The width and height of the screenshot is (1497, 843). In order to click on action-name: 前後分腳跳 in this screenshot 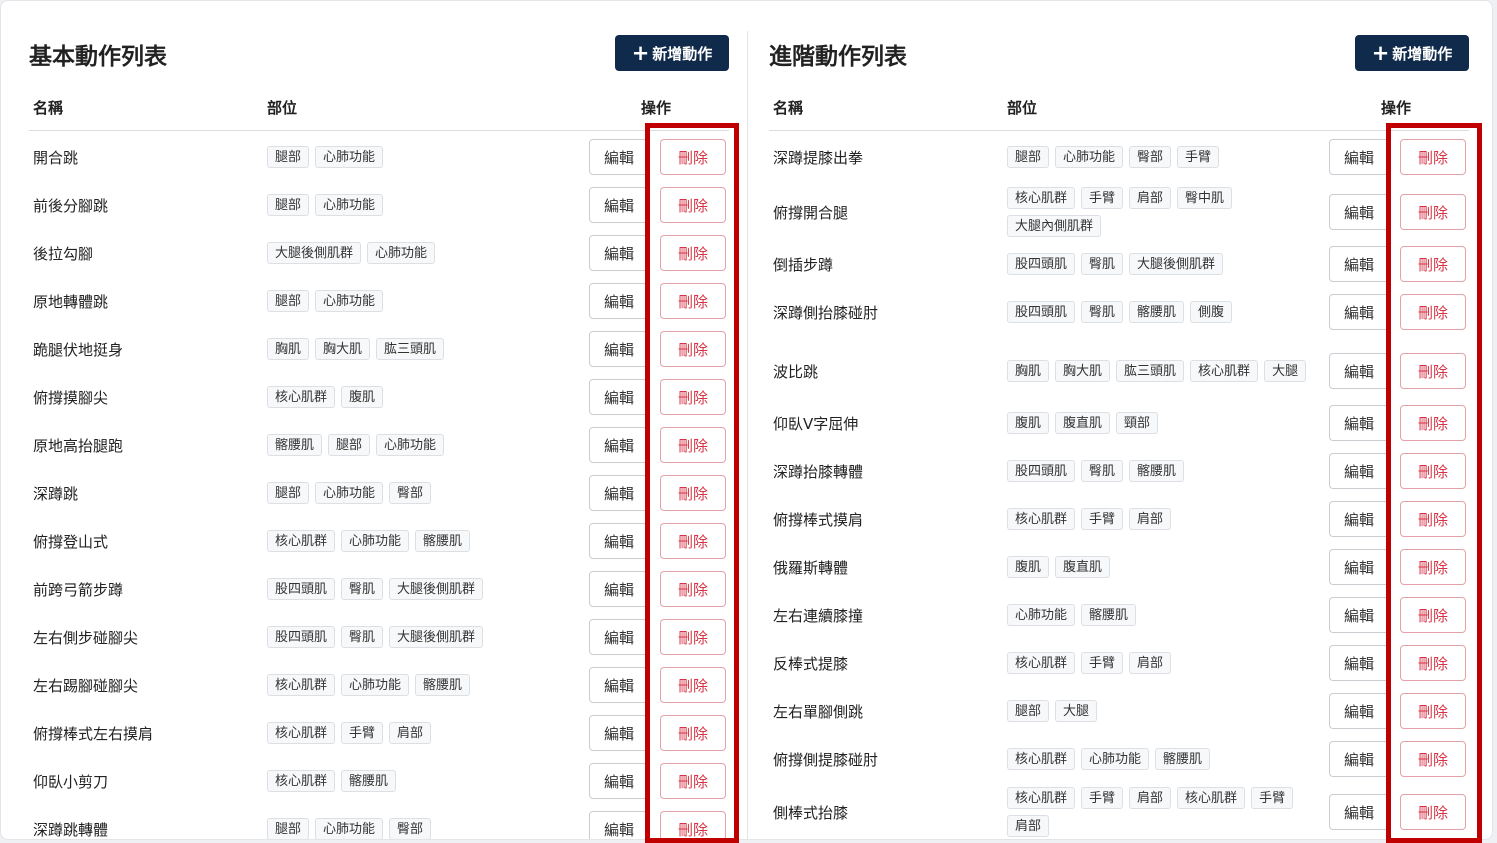, I will do `click(71, 205)`.